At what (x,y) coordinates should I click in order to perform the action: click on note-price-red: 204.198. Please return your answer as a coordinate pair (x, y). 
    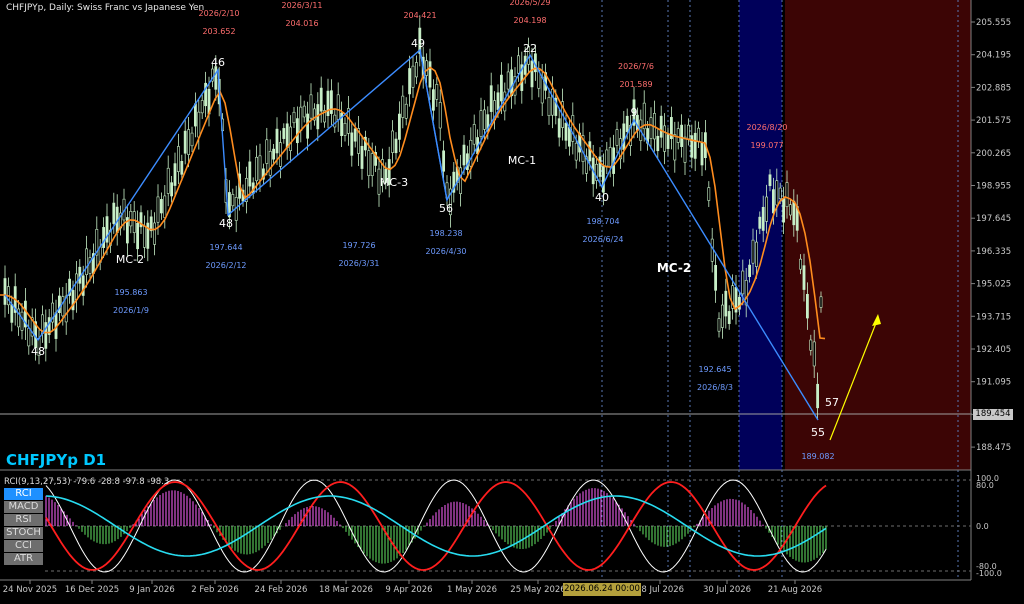
    Looking at the image, I should click on (529, 20).